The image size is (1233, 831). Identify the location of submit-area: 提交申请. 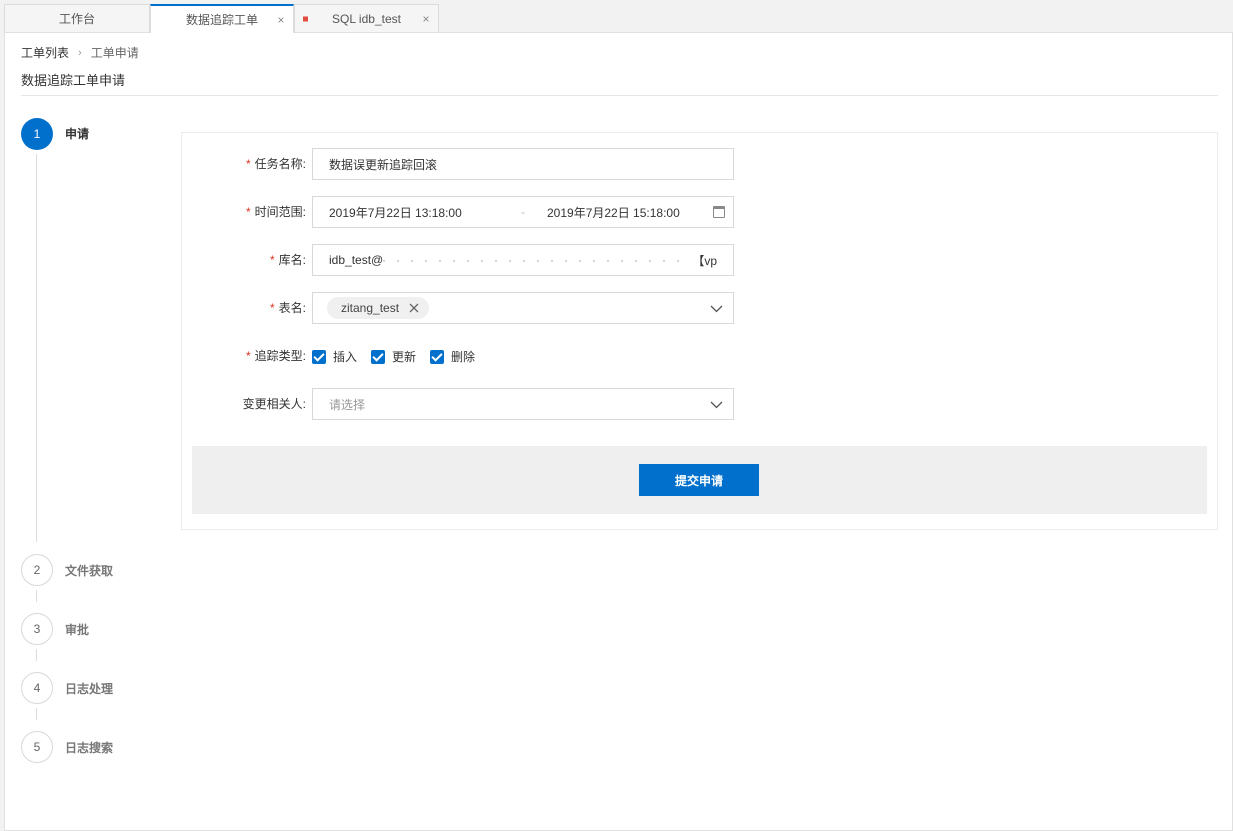
(699, 480).